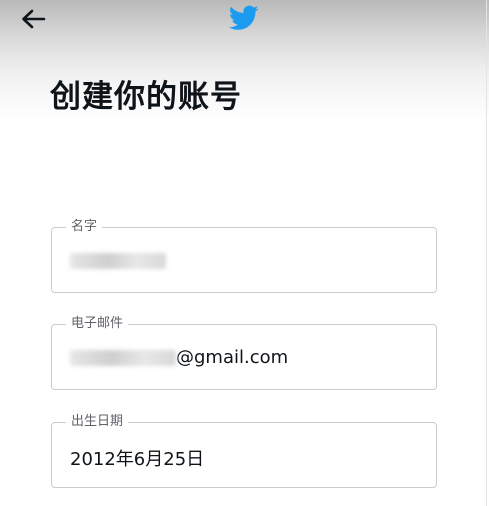 The width and height of the screenshot is (489, 506). Describe the element at coordinates (137, 459) in the screenshot. I see `birthdate-field-value: 2012年6月25日` at that location.